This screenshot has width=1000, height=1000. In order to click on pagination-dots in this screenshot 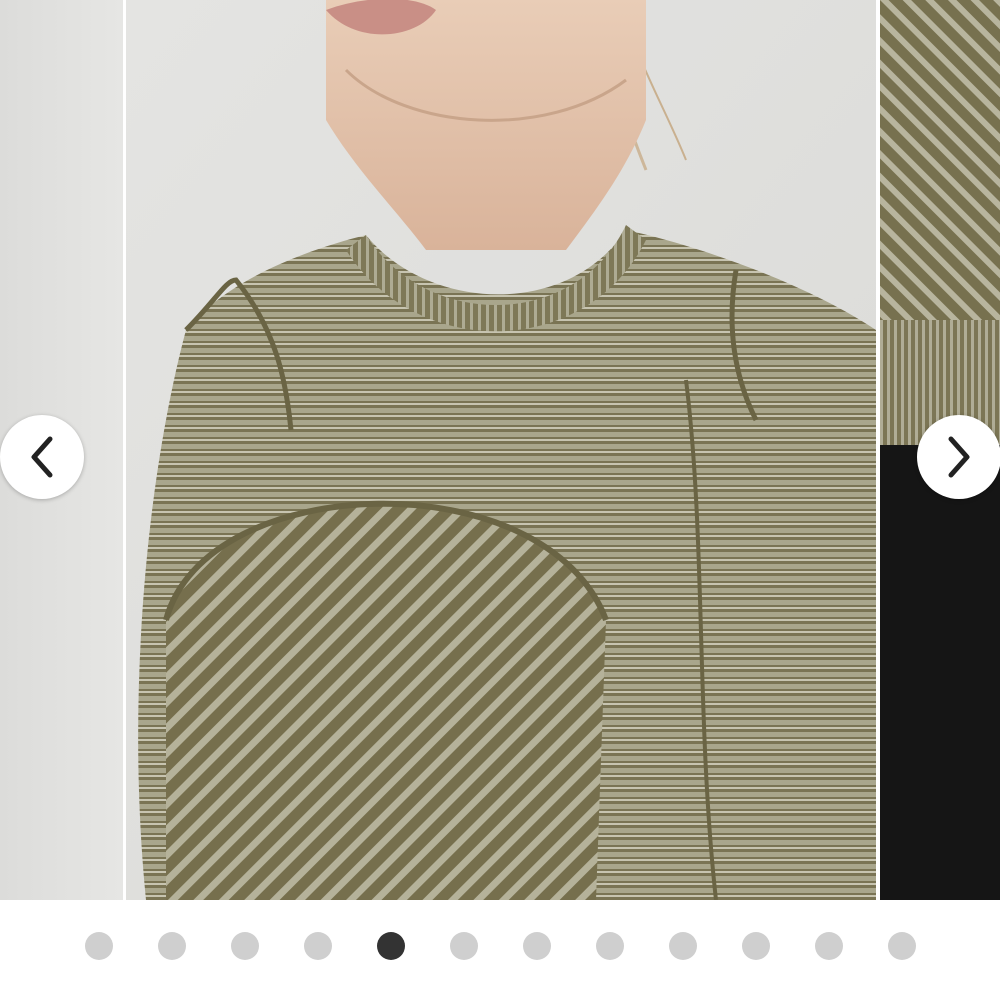, I will do `click(500, 950)`.